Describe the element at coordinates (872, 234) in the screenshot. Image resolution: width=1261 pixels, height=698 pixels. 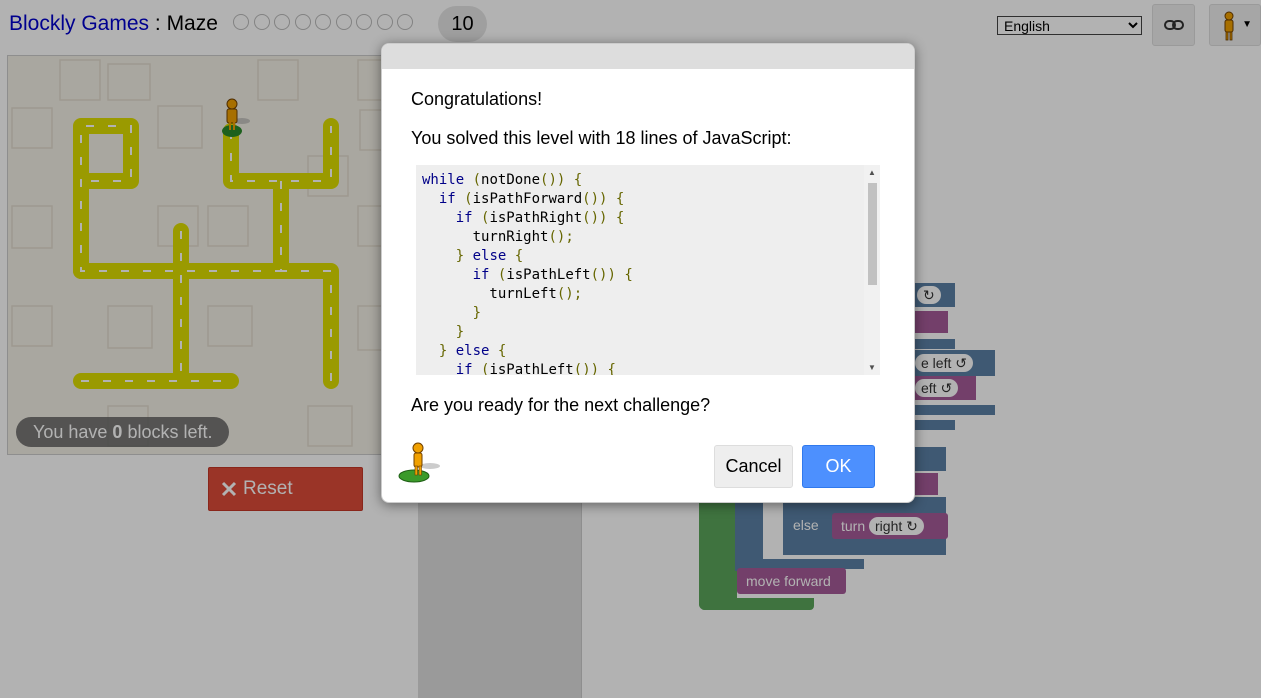
I see `scroll-thumb` at that location.